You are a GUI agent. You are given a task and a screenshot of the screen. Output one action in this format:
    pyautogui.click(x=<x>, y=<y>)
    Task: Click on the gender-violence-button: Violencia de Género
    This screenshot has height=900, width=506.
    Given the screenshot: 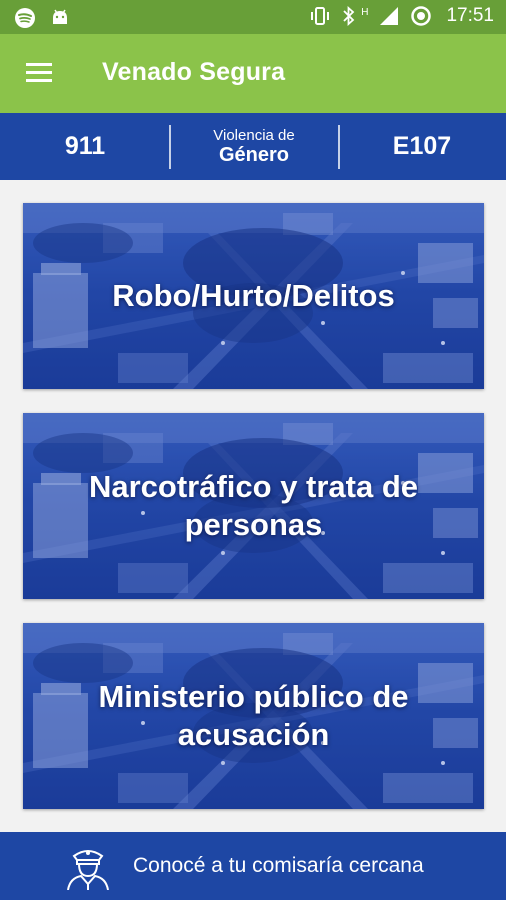 What is the action you would take?
    pyautogui.click(x=254, y=146)
    